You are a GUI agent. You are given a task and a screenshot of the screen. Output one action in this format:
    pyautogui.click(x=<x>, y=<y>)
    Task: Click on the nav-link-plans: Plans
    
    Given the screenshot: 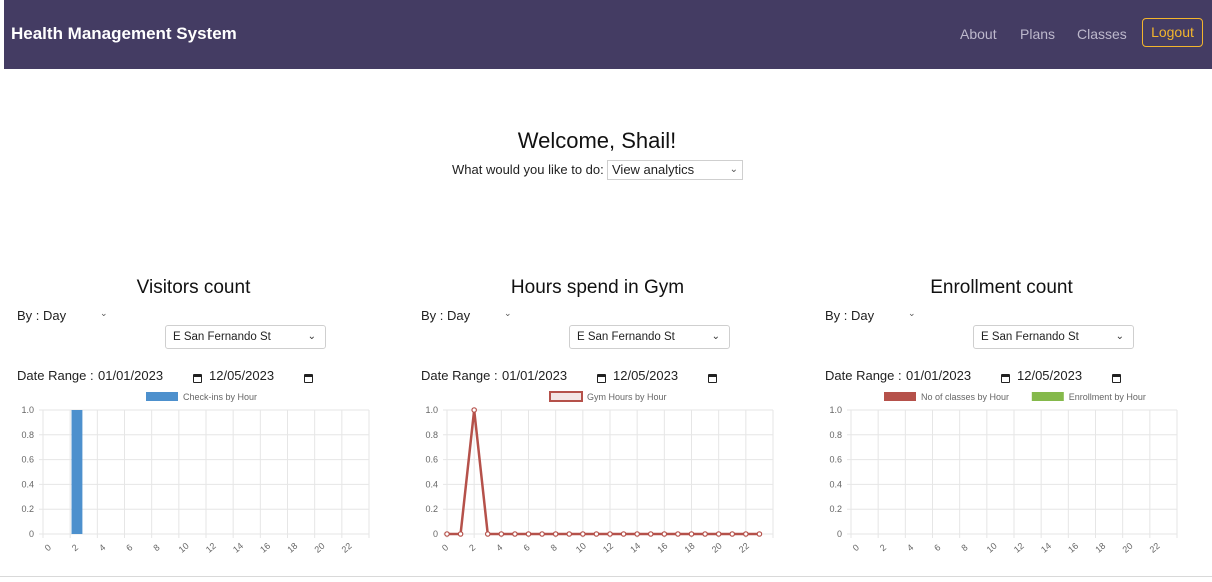 What is the action you would take?
    pyautogui.click(x=1037, y=34)
    